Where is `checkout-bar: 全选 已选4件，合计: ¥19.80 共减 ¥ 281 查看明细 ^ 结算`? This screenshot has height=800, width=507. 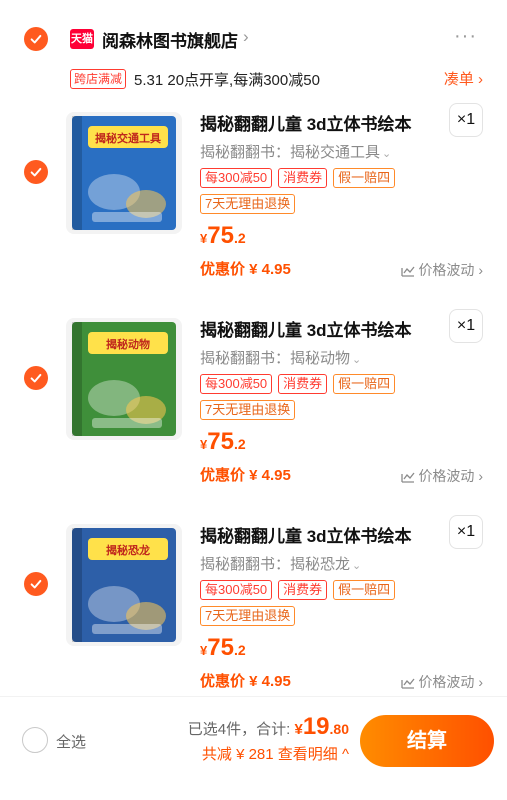
checkout-bar: 全选 已选4件，合计: ¥19.80 共减 ¥ 281 查看明细 ^ 结算 is located at coordinates (253, 748).